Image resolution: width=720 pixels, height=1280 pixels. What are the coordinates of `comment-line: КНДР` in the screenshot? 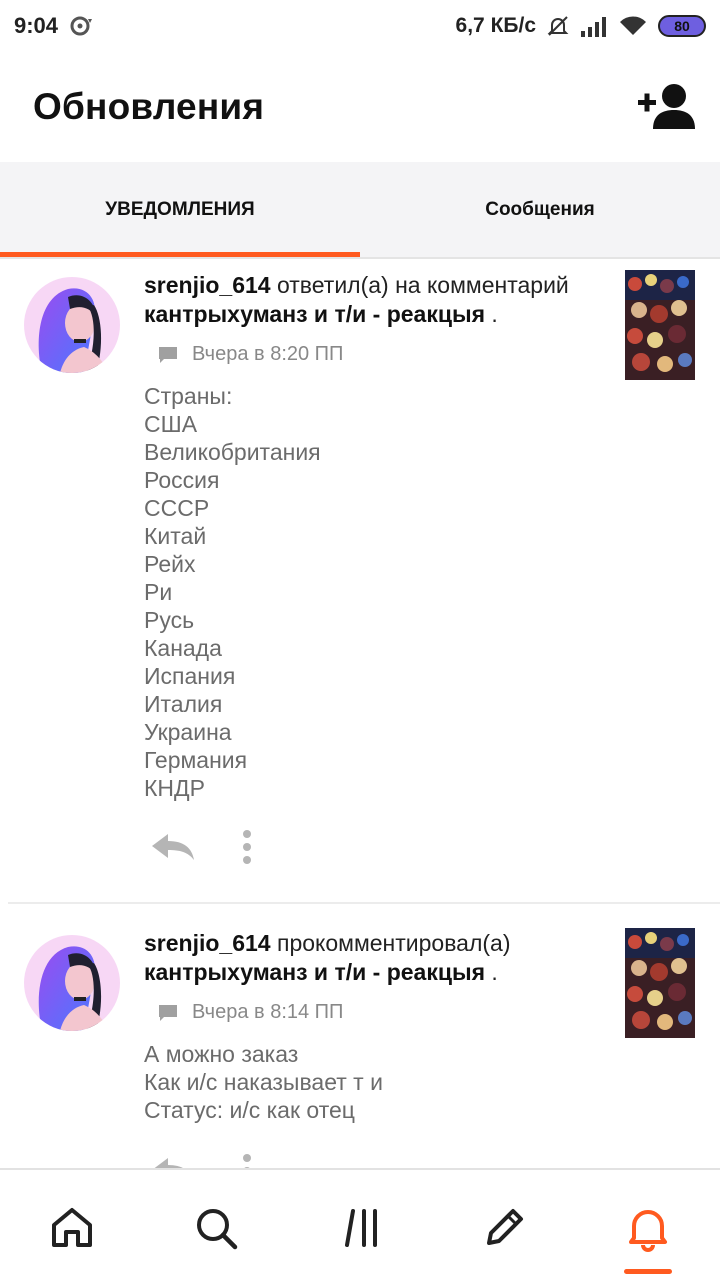 It's located at (174, 788).